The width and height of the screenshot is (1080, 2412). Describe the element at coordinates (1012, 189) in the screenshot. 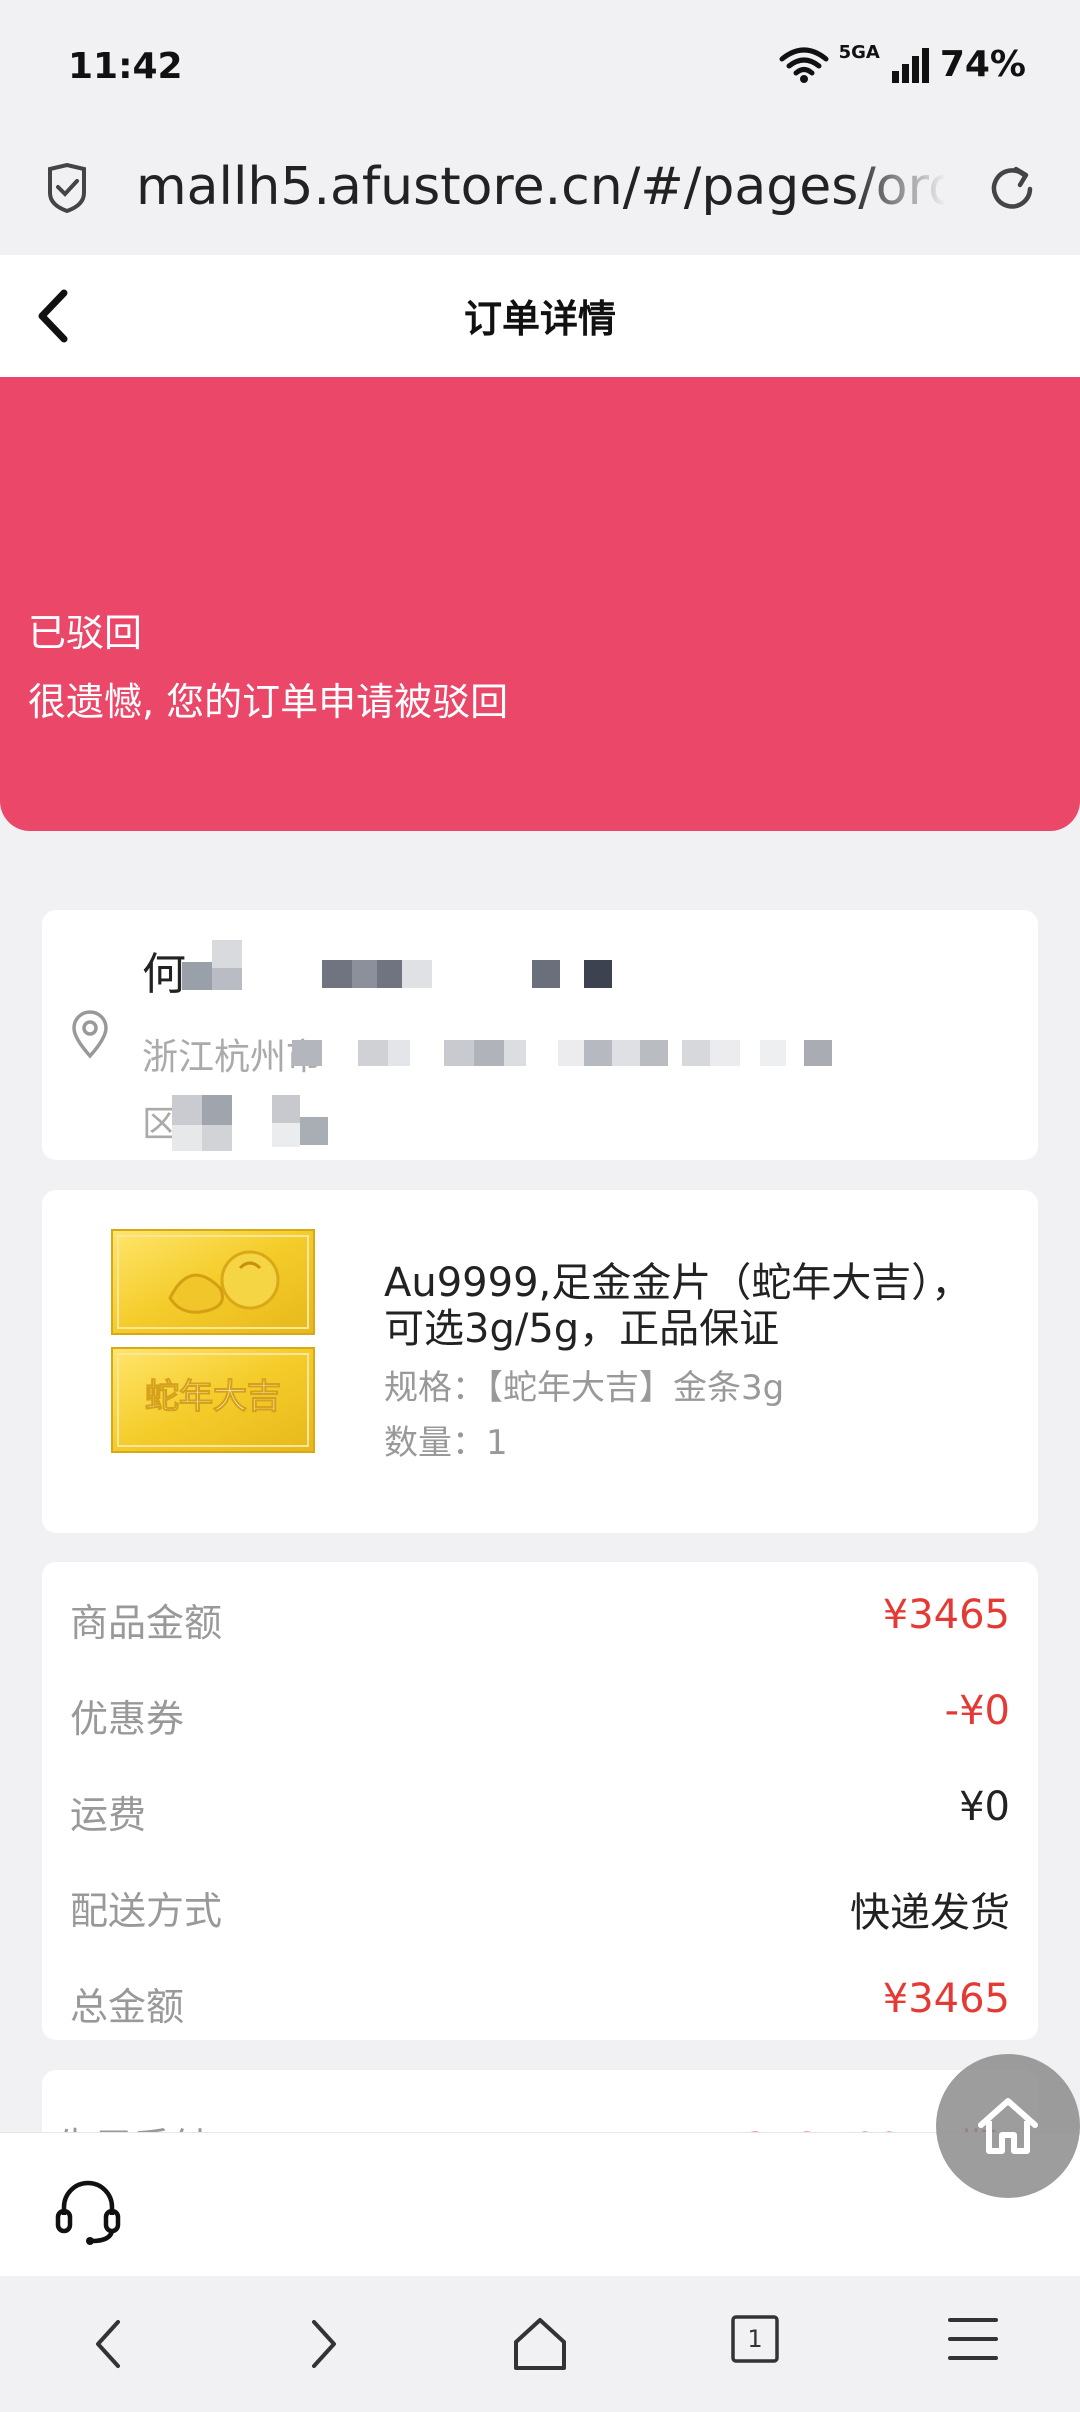

I see `reload-icon` at that location.